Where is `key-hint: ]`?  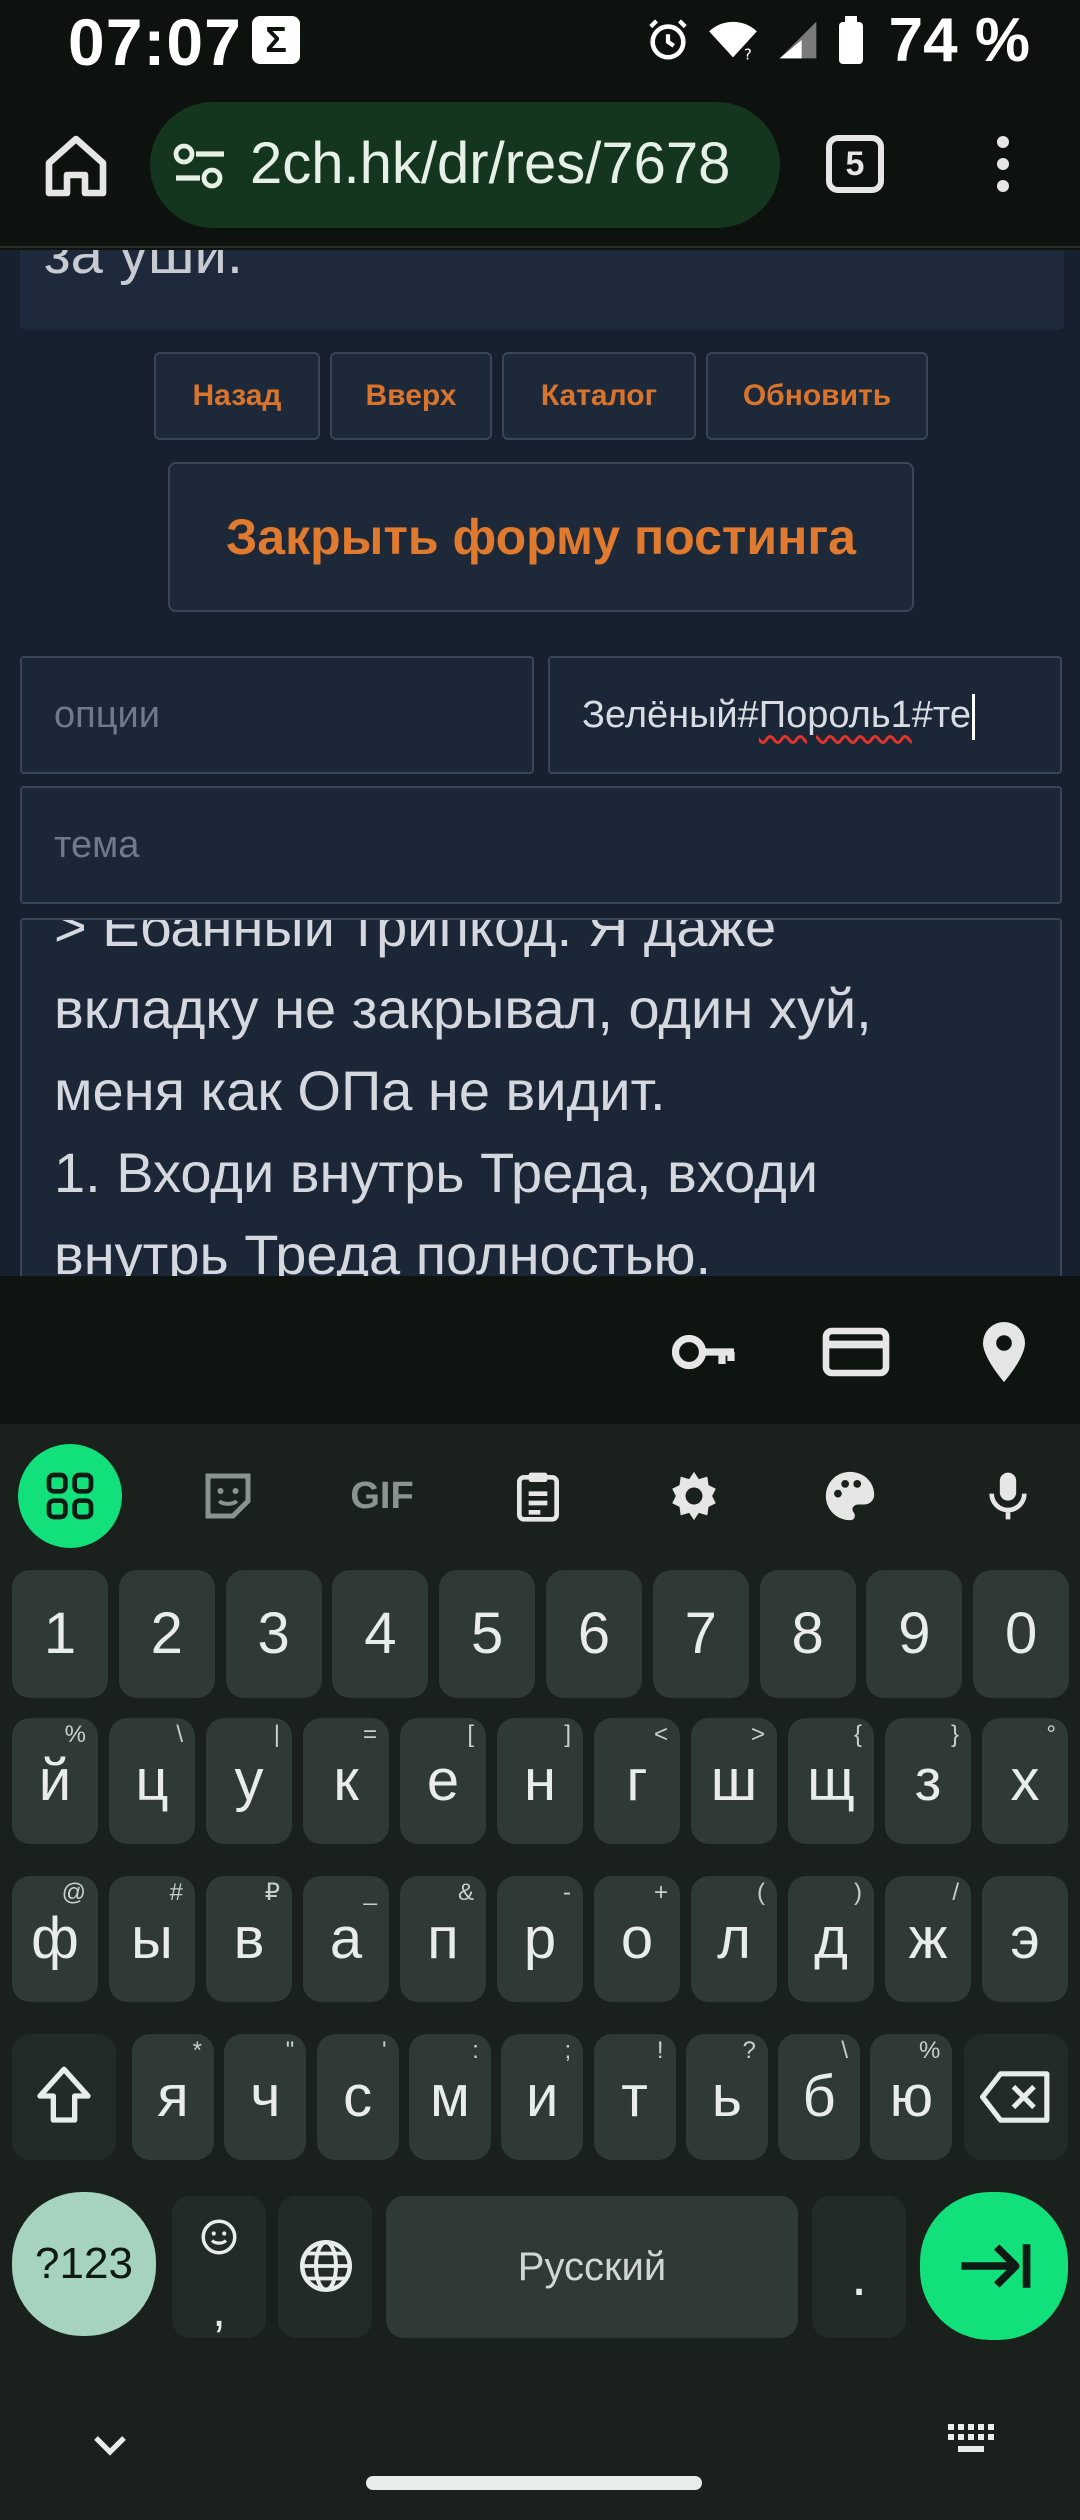 key-hint: ] is located at coordinates (567, 1734).